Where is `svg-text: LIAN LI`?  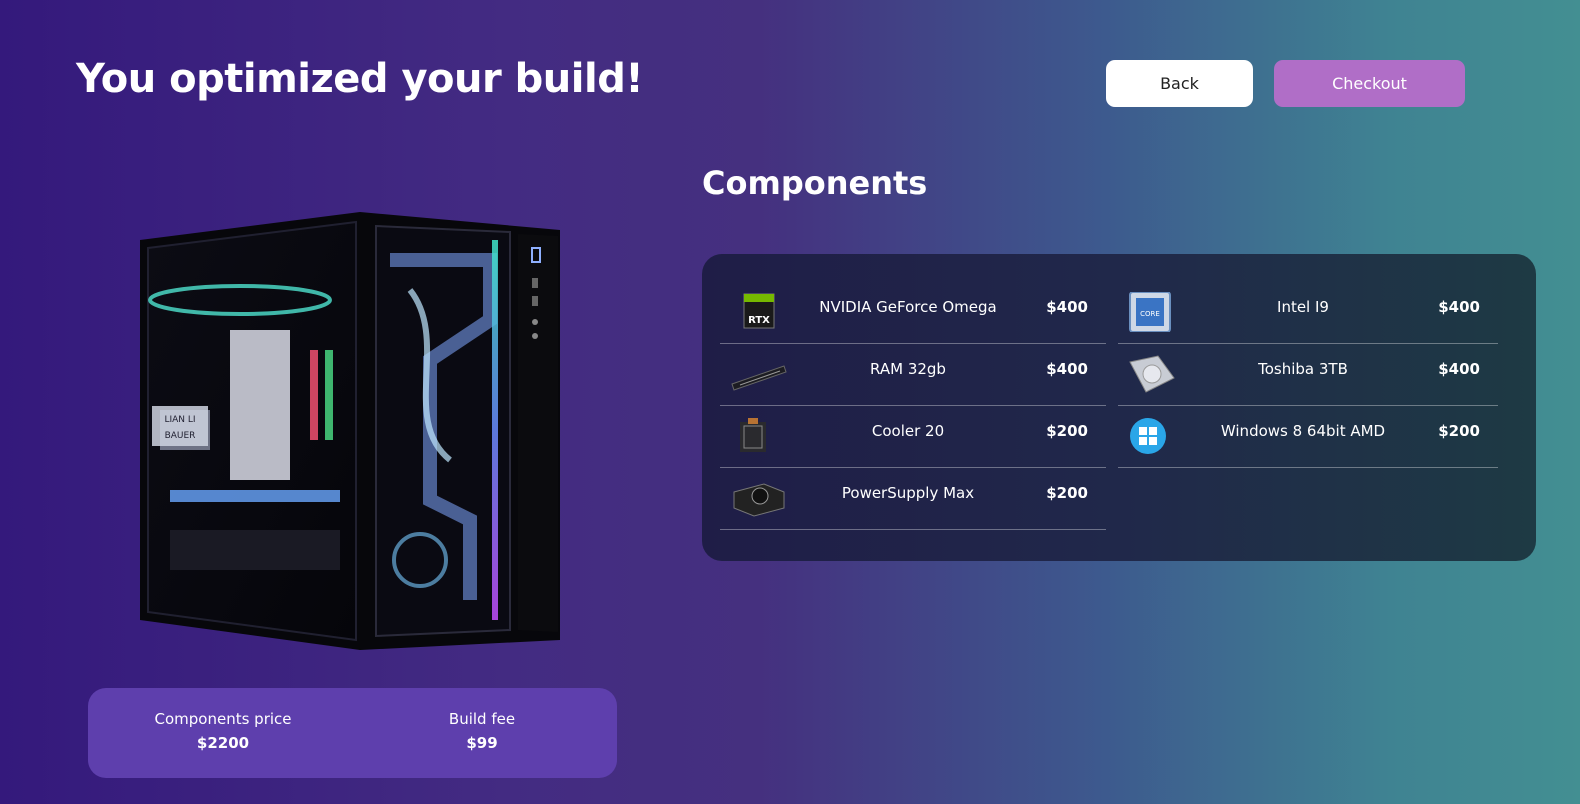 svg-text: LIAN LI is located at coordinates (179, 420).